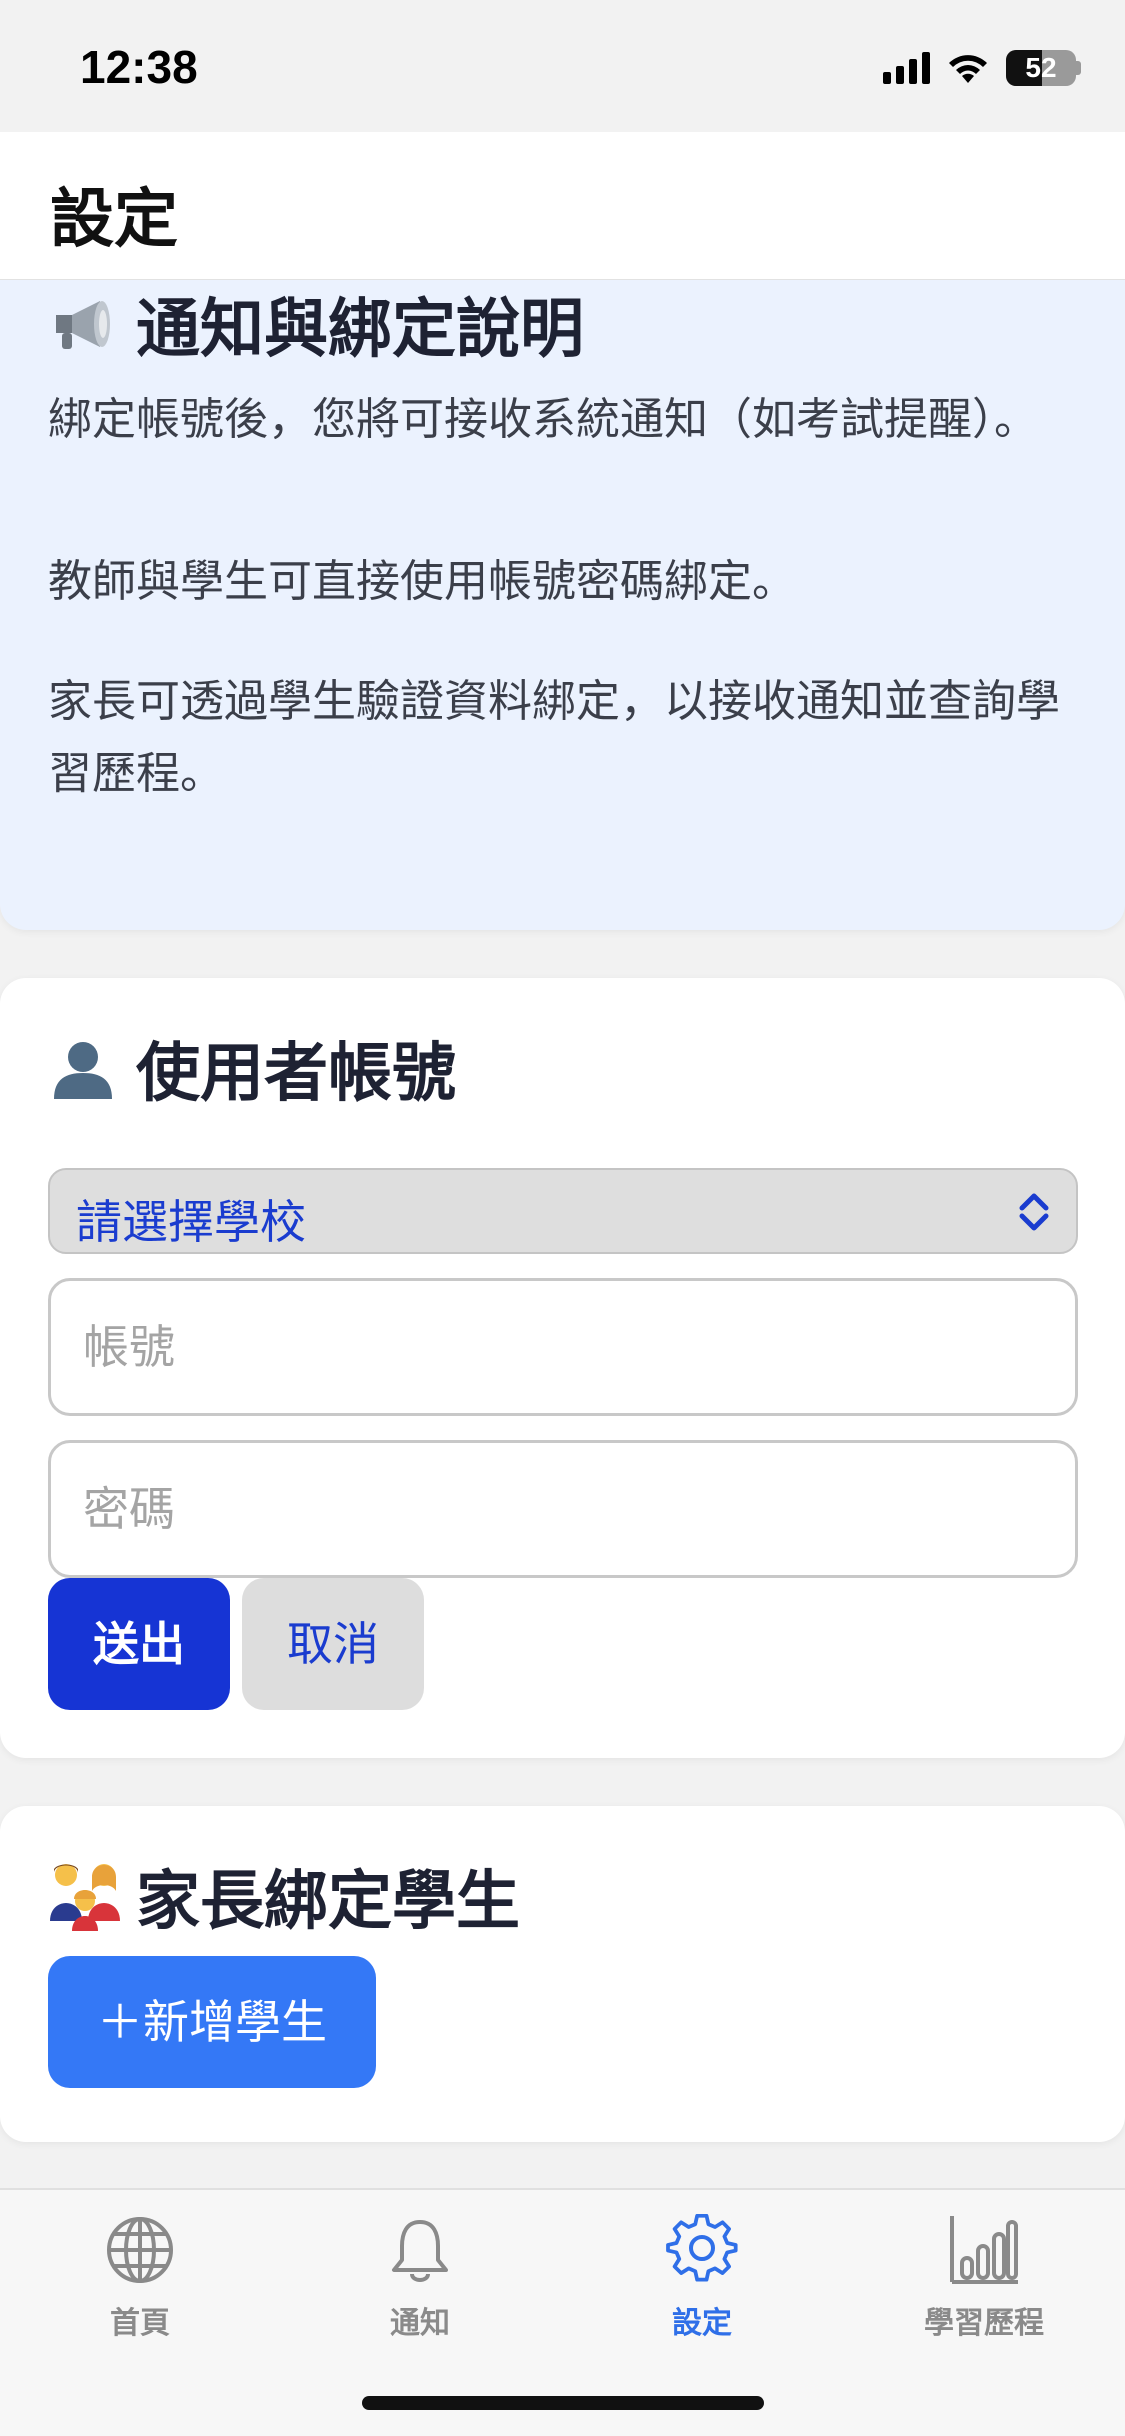 The width and height of the screenshot is (1125, 2436). I want to click on app-header: 設定, so click(562, 206).